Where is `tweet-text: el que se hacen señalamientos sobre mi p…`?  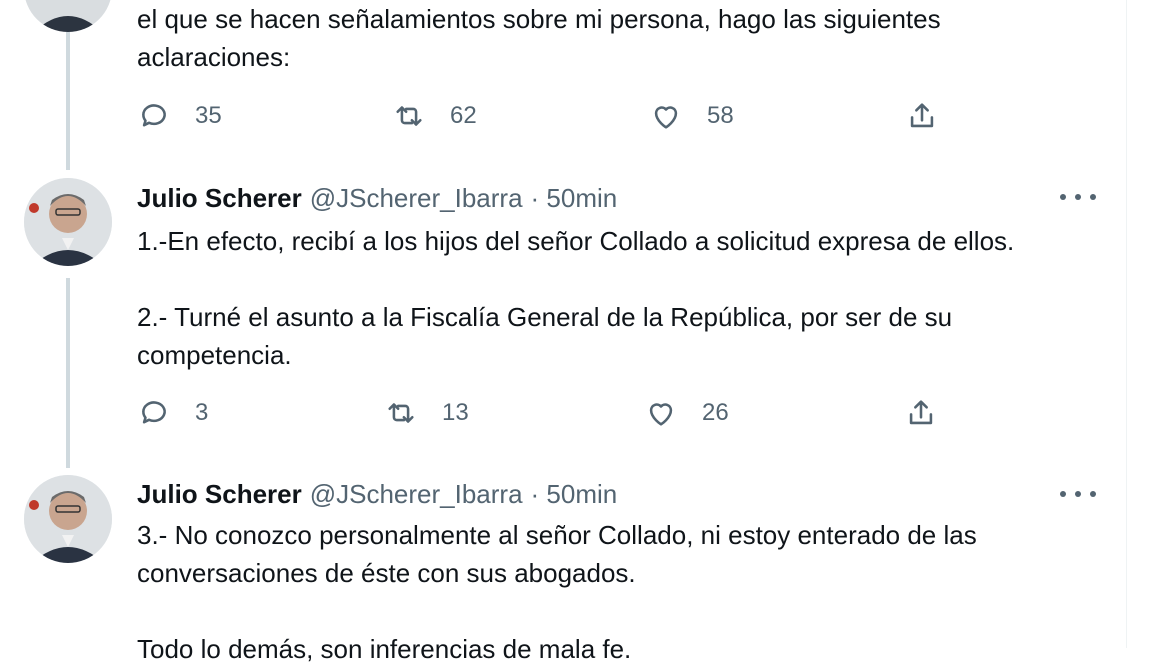
tweet-text: el que se hacen señalamientos sobre mi p… is located at coordinates (617, 38).